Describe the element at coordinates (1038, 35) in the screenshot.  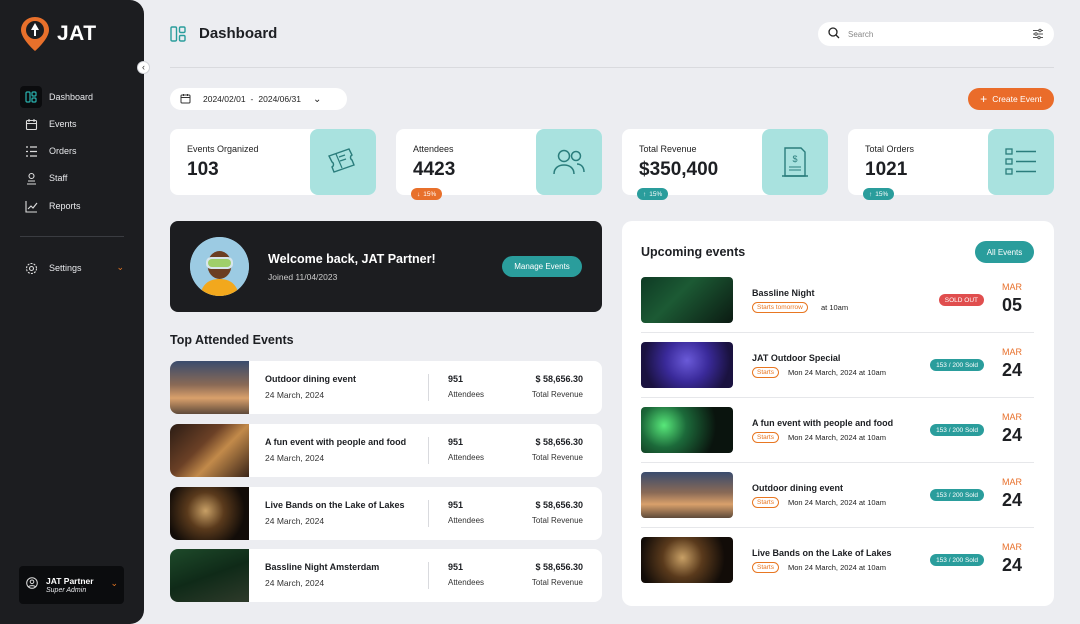
I see `filter-sliders-icon` at that location.